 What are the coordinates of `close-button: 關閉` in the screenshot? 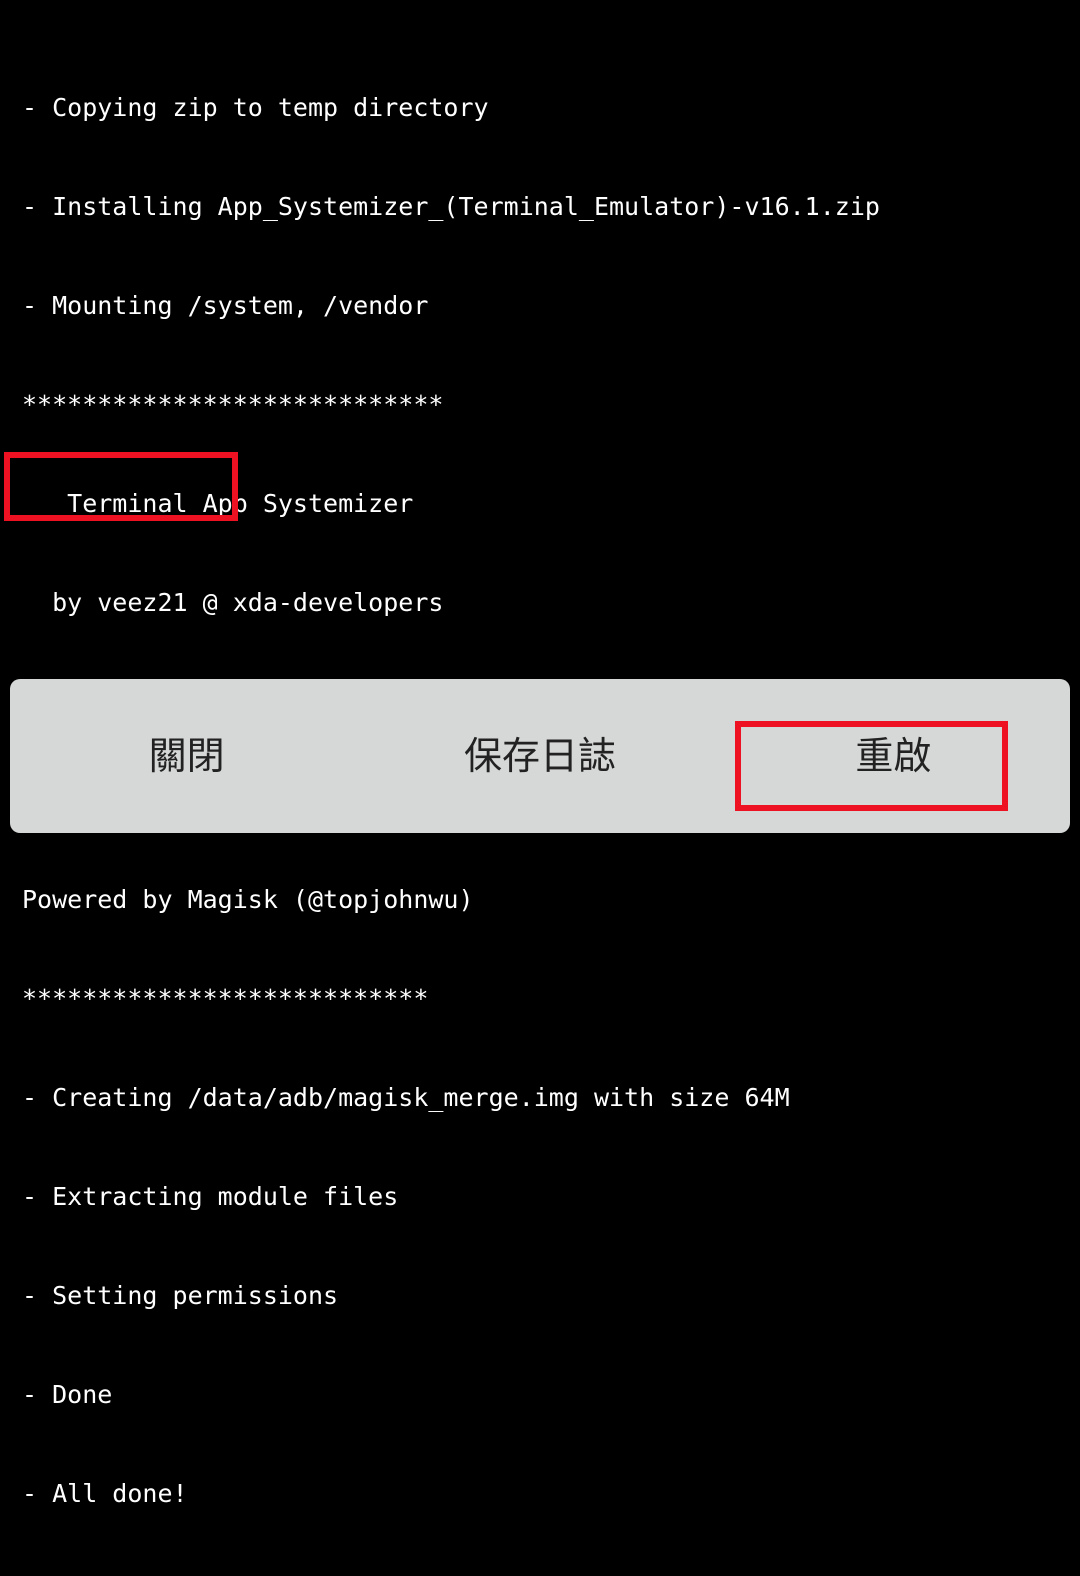 It's located at (186, 756).